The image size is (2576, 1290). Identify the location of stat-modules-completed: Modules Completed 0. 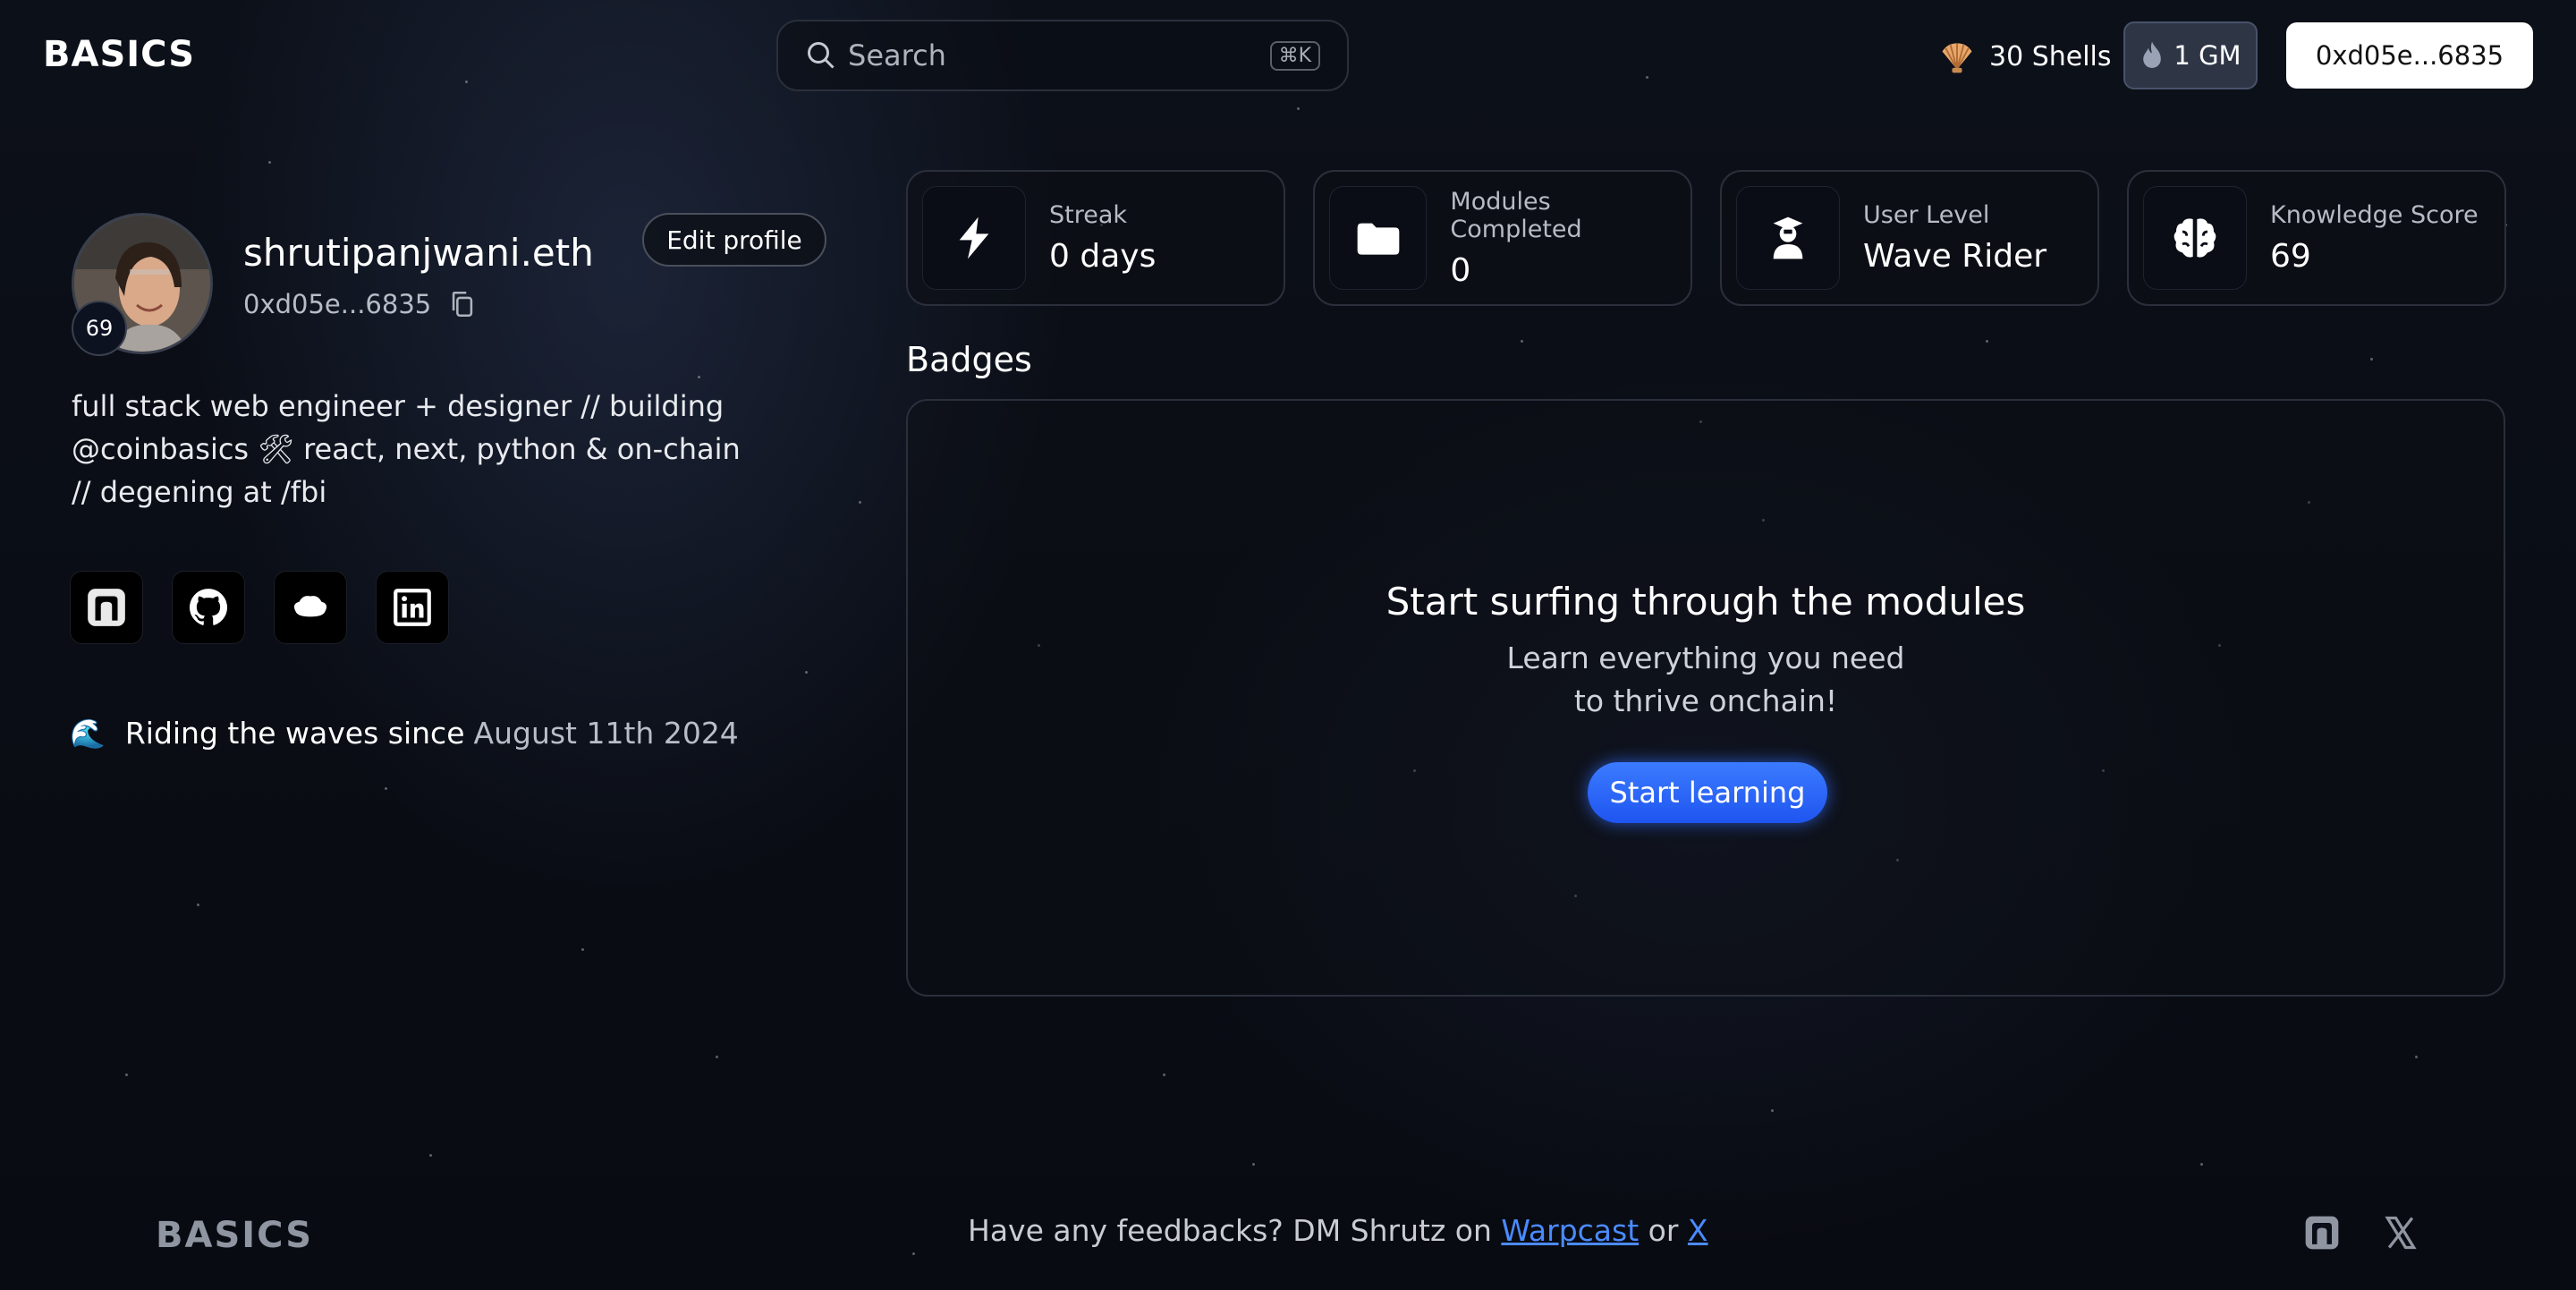
(1502, 238).